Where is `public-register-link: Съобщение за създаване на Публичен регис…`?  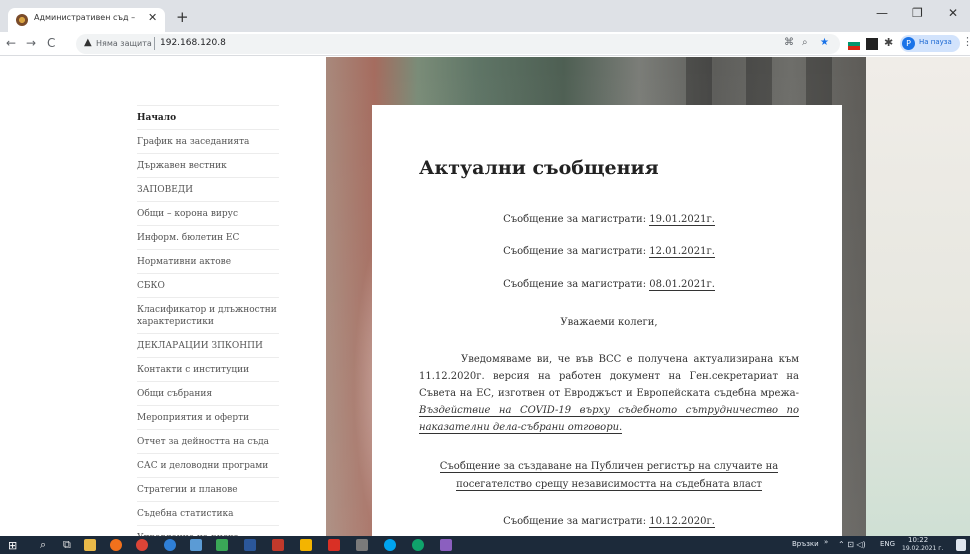 public-register-link: Съобщение за създаване на Публичен регис… is located at coordinates (609, 476).